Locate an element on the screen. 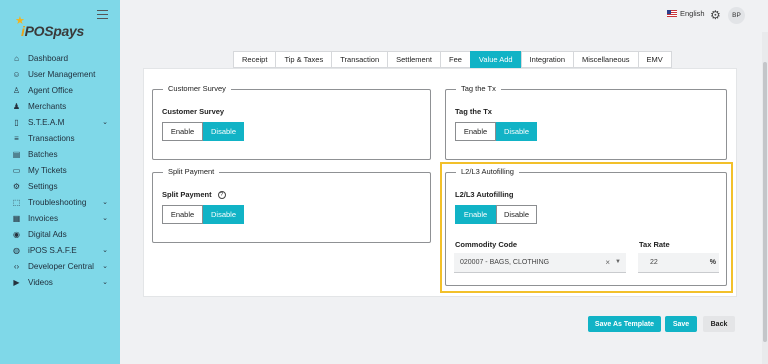  sidebar-item-label: Troubleshooting is located at coordinates (57, 202).